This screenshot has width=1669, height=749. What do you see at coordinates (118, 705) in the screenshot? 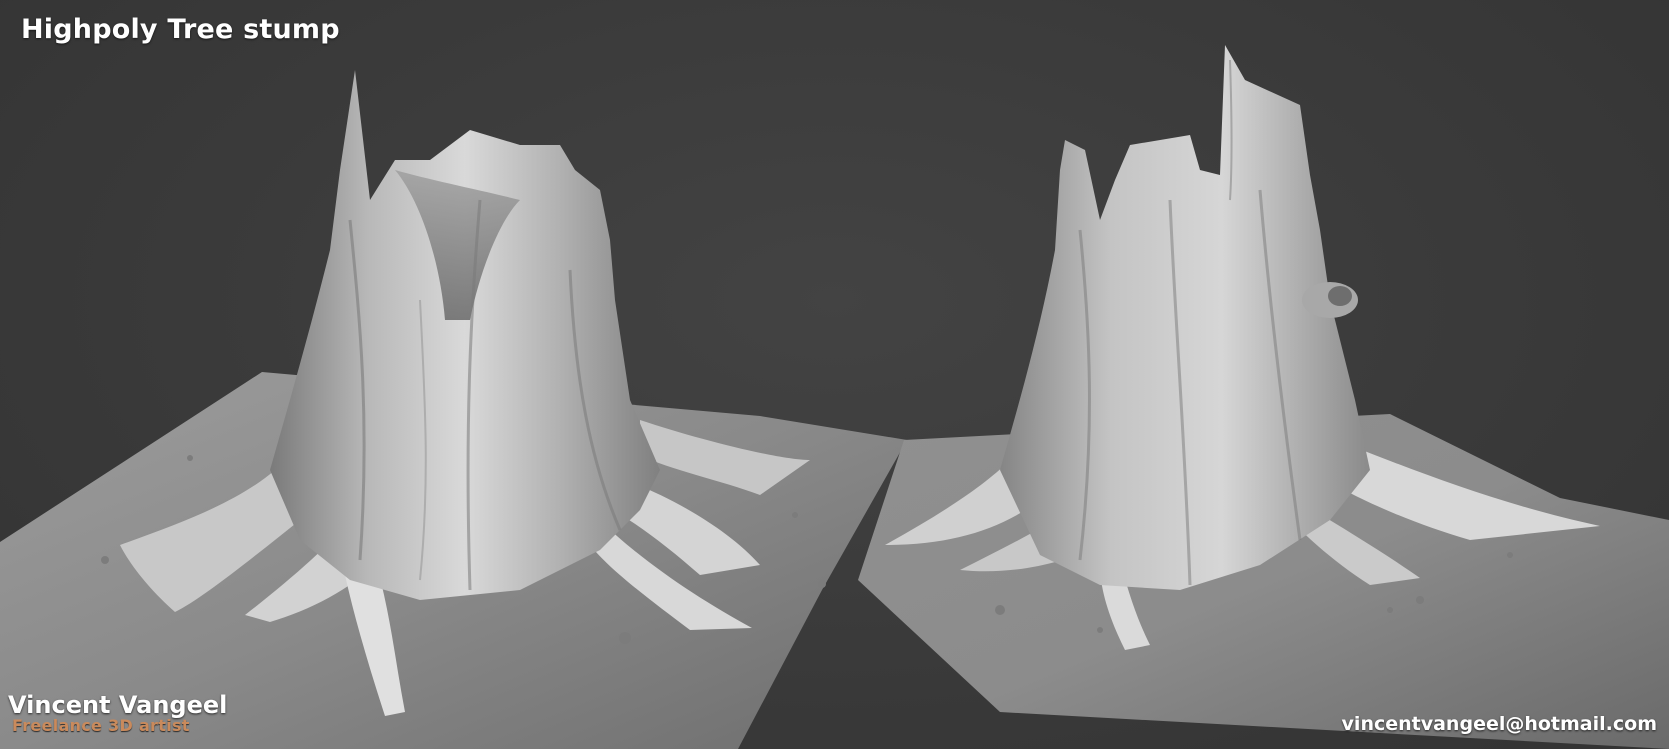
I see `author-name: Vincent Vangeel` at bounding box center [118, 705].